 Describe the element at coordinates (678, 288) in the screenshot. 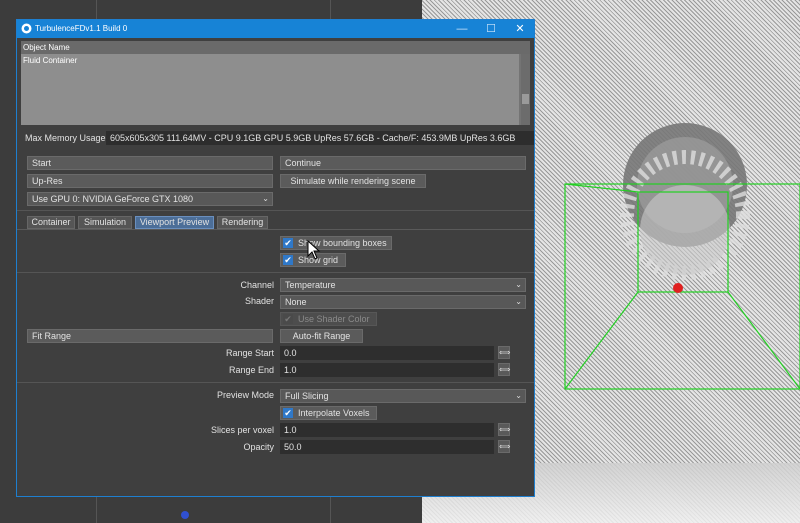

I see `emitter-dot` at that location.